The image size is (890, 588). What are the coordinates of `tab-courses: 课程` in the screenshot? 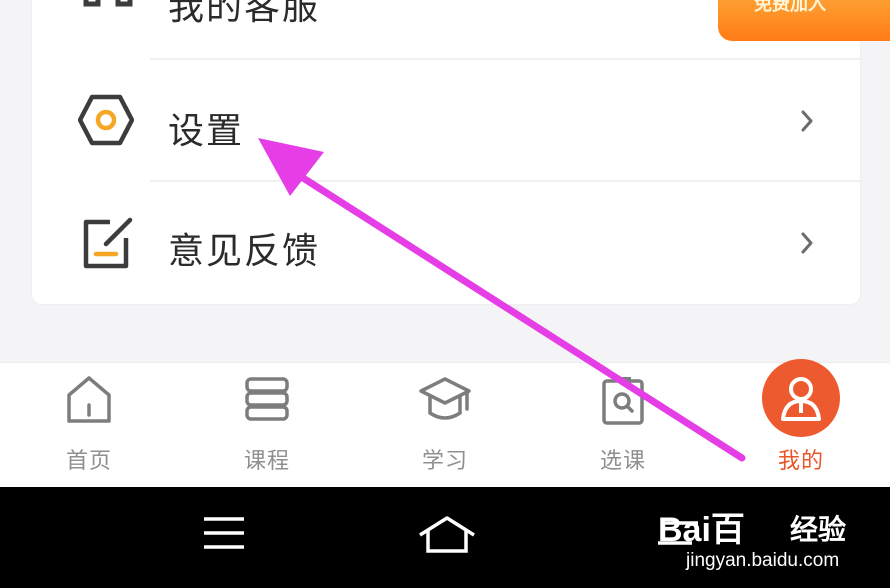 It's located at (267, 425).